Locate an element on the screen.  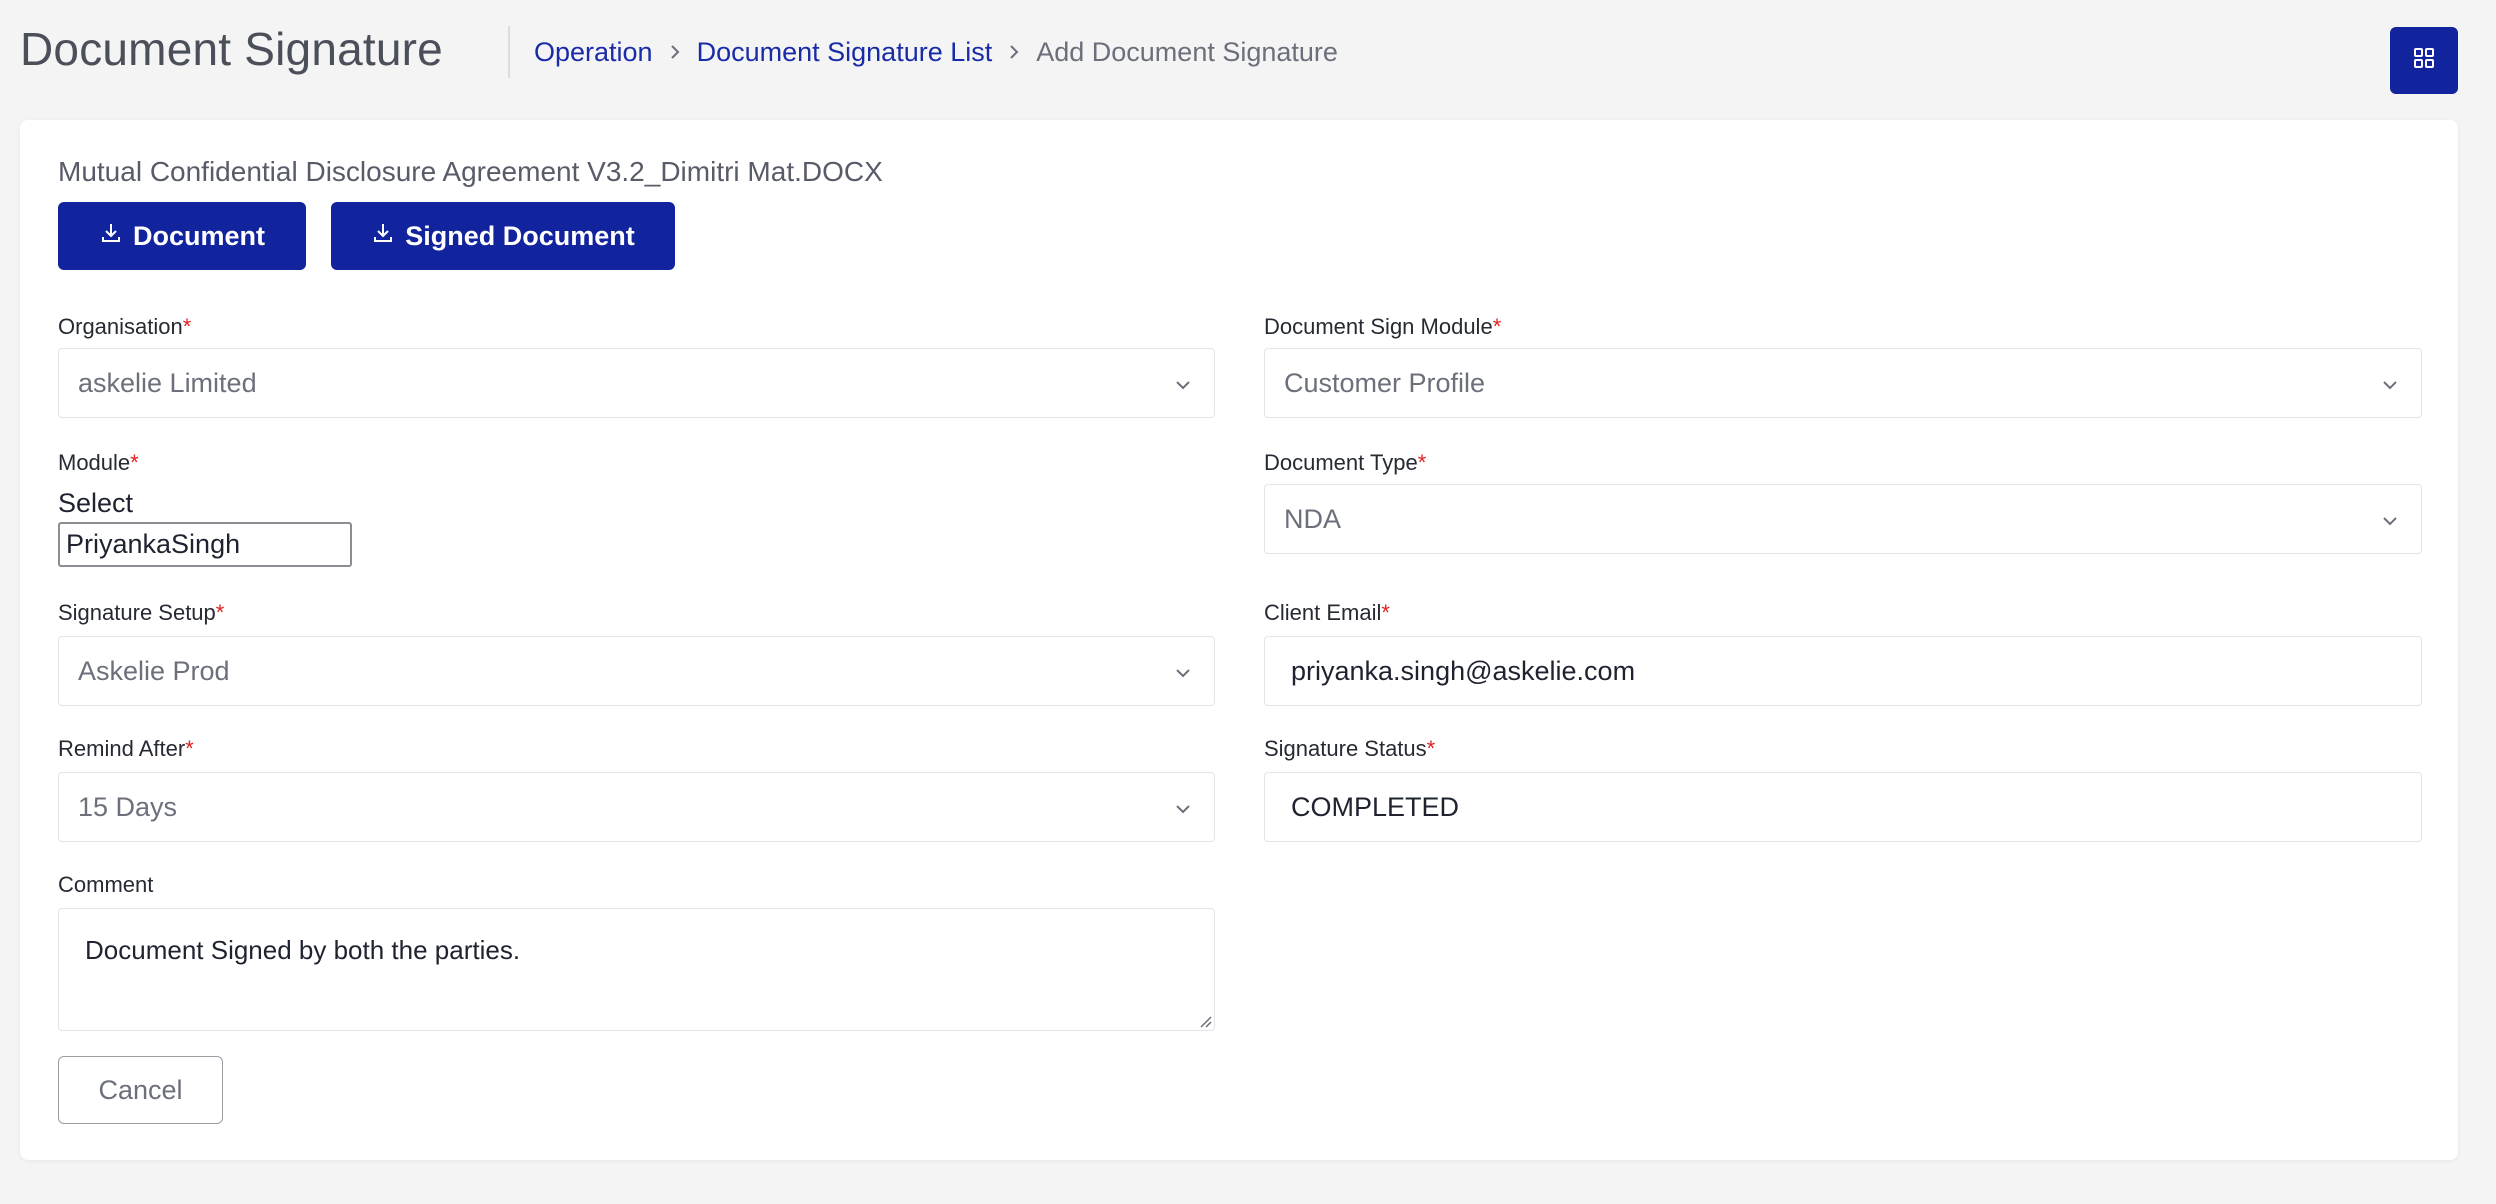
breadcrumb-operation-link: Operation is located at coordinates (593, 52).